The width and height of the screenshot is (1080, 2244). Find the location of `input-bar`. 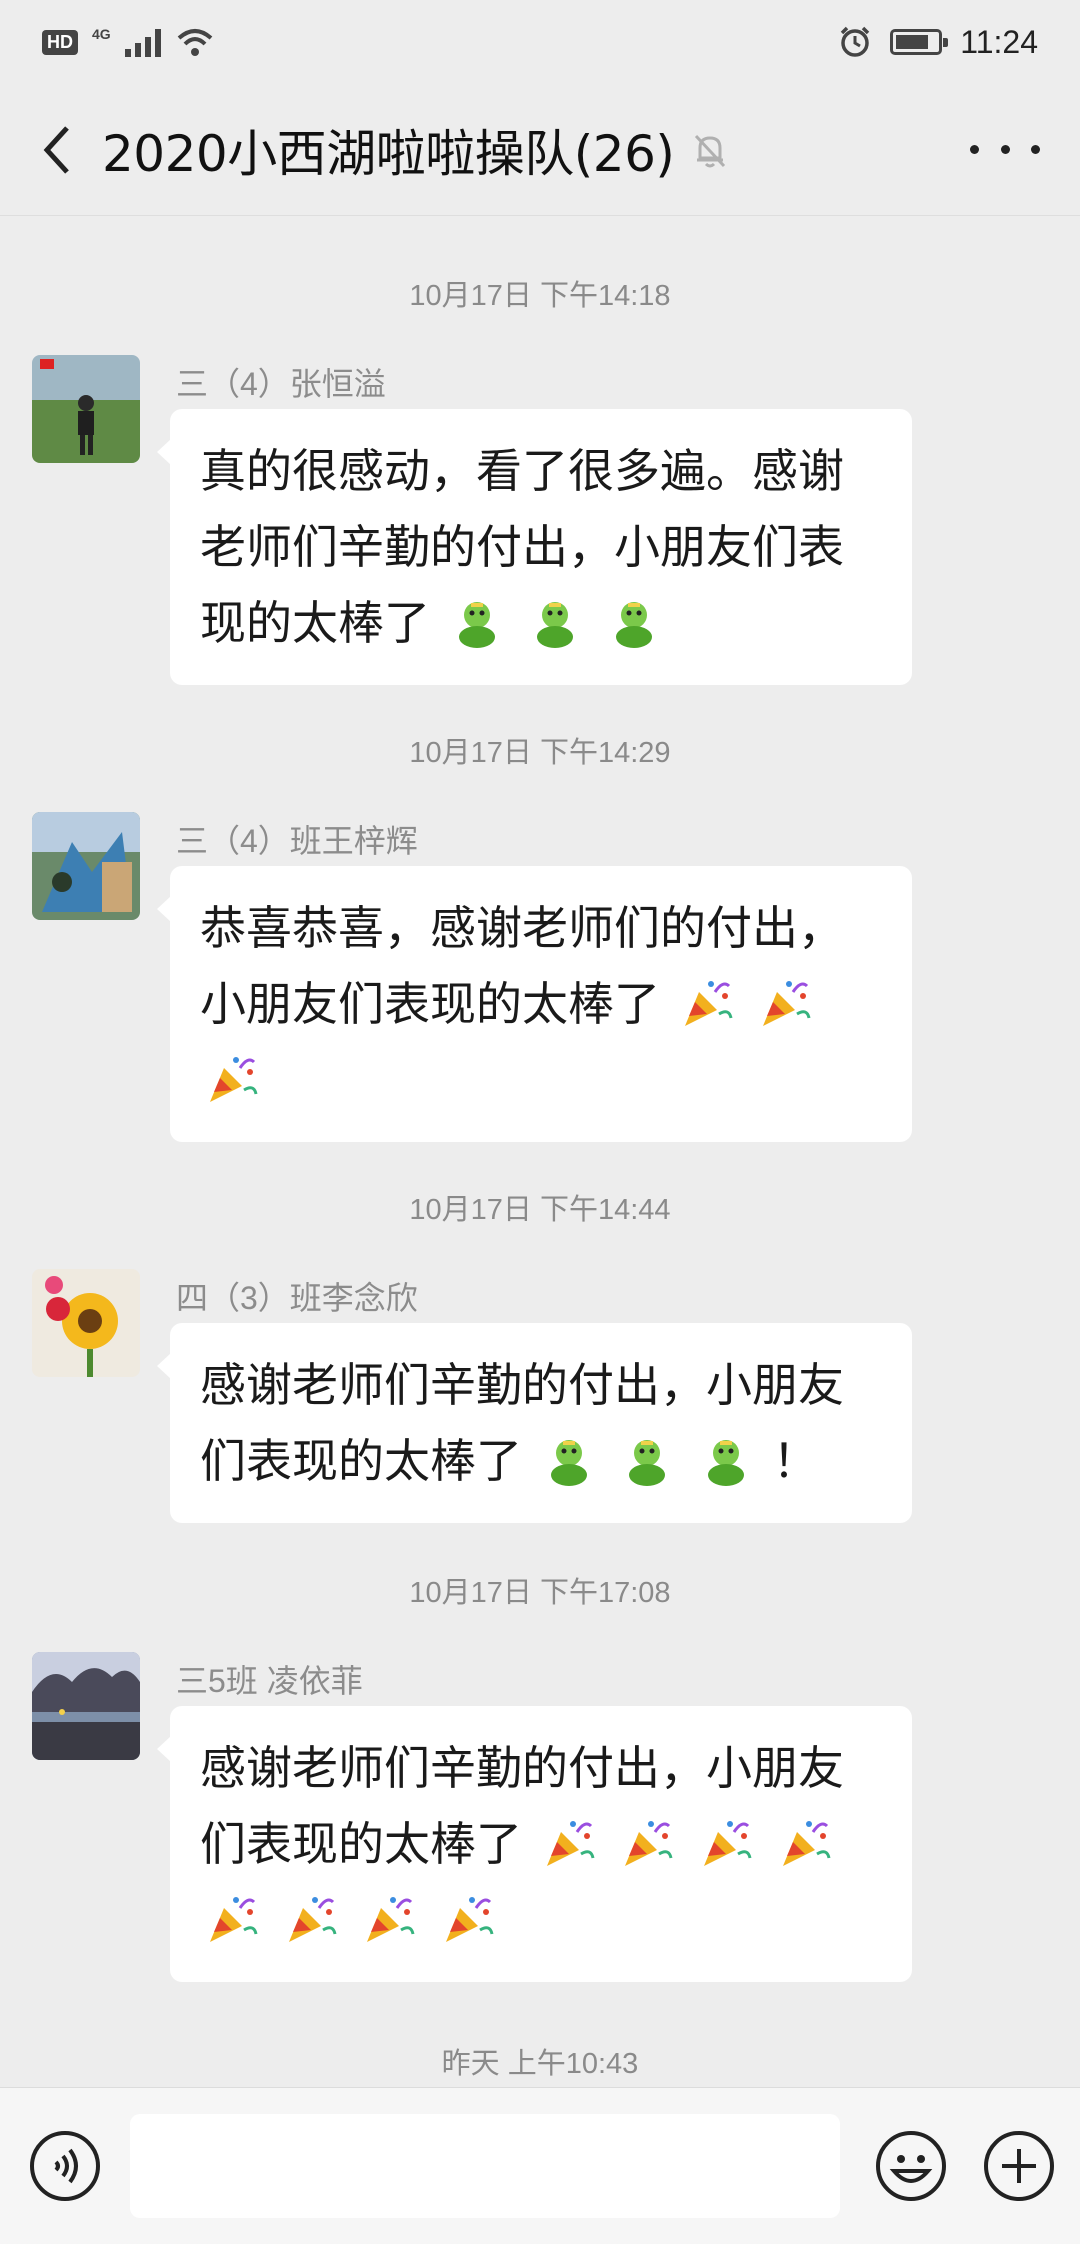

input-bar is located at coordinates (540, 2165).